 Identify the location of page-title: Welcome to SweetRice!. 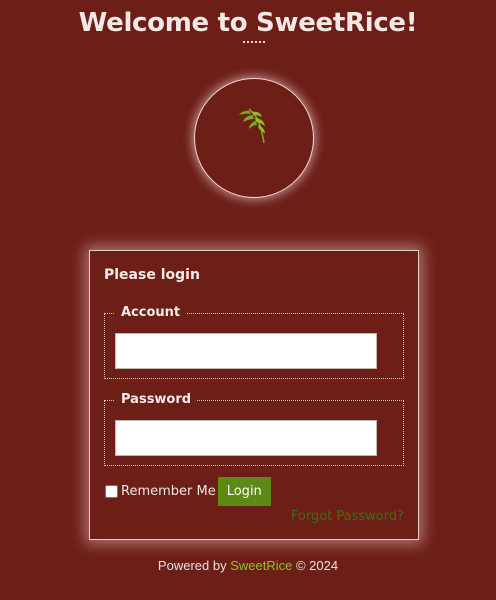
(248, 23).